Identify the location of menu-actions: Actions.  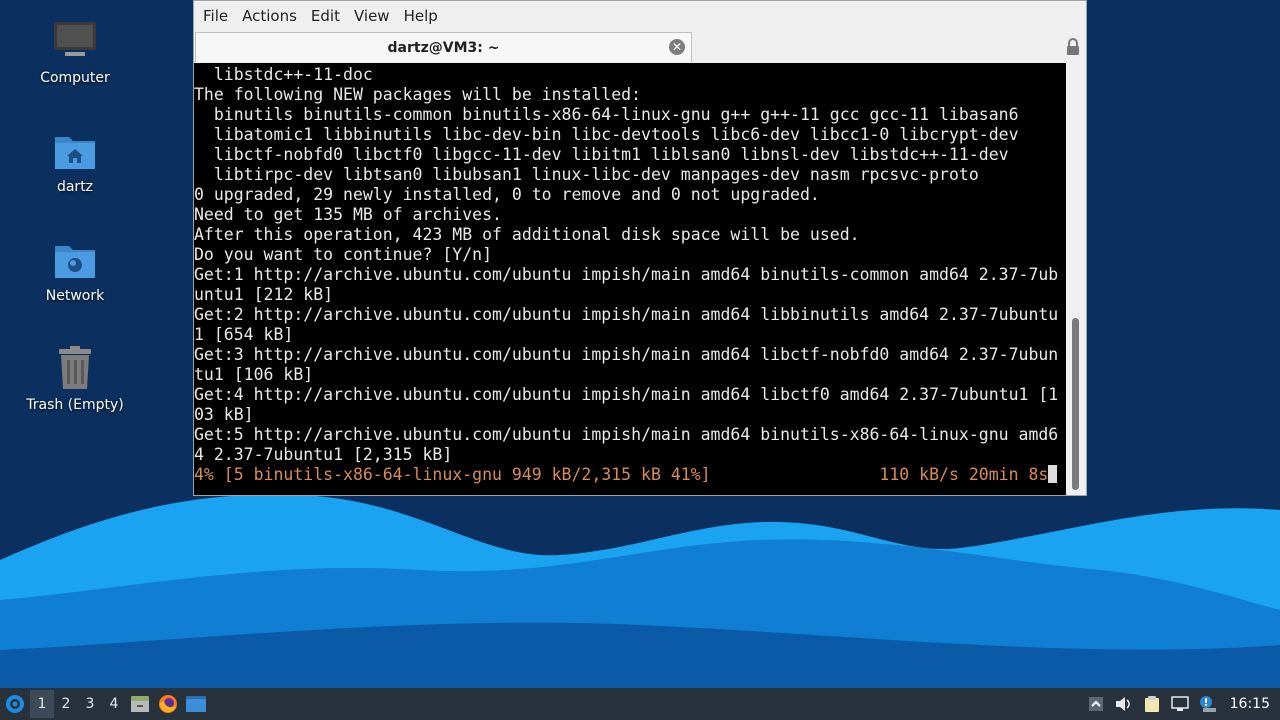
(269, 16).